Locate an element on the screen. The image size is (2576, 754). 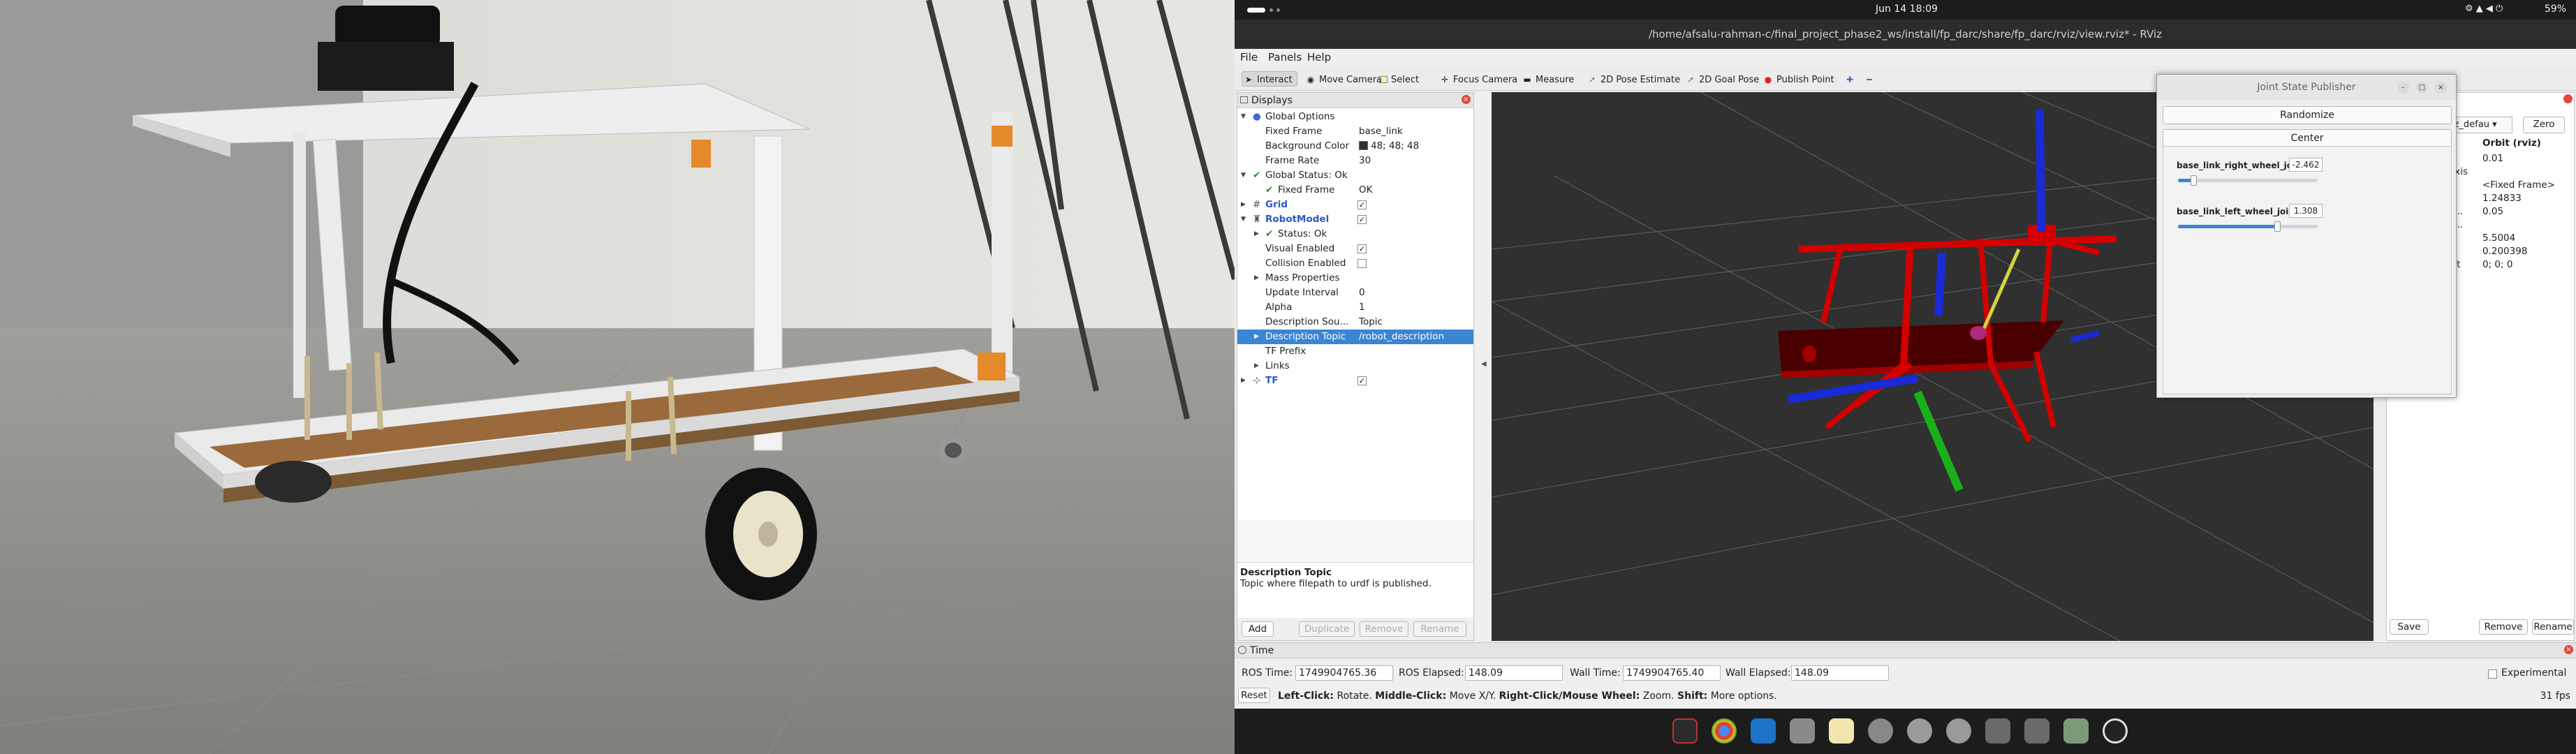
ros-elapsed-field: 148.09 is located at coordinates (1514, 673).